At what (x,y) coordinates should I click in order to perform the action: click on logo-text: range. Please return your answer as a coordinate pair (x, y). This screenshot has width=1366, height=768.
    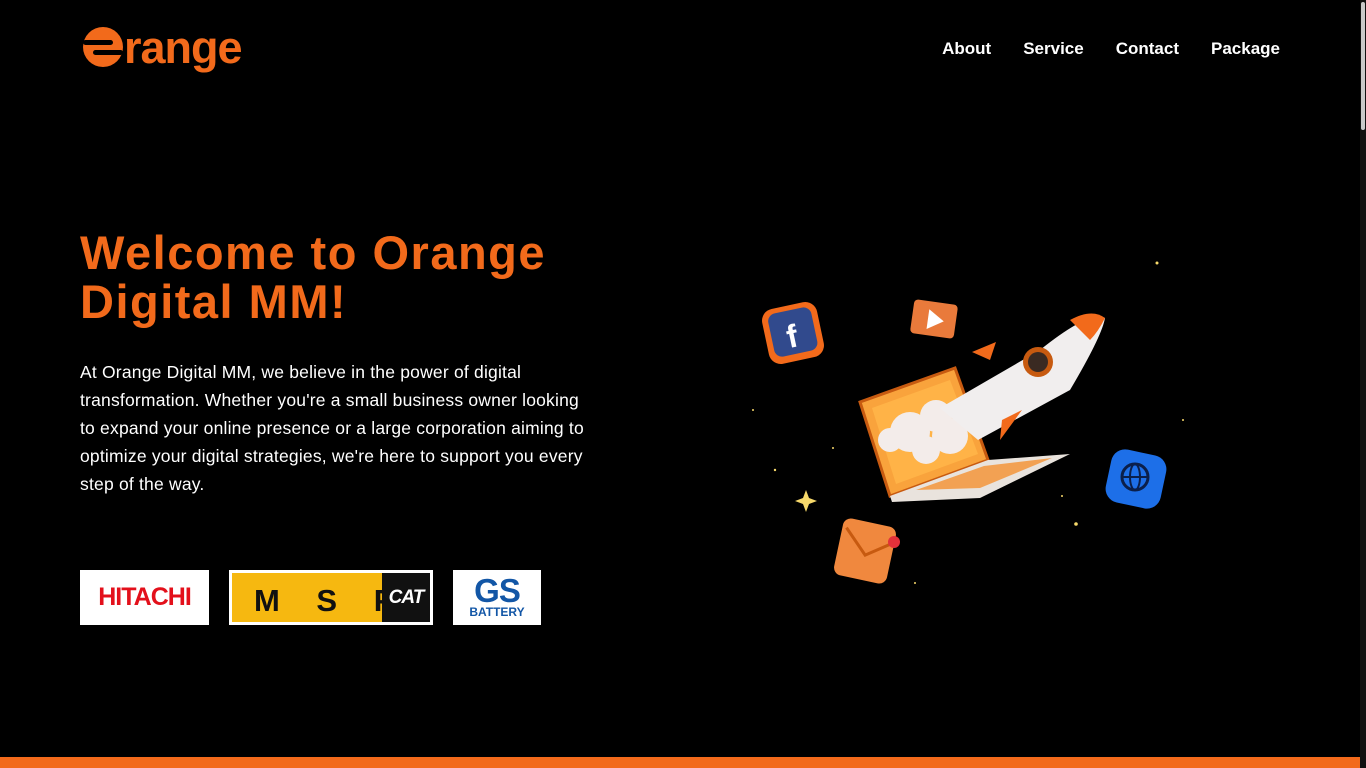
    Looking at the image, I should click on (183, 47).